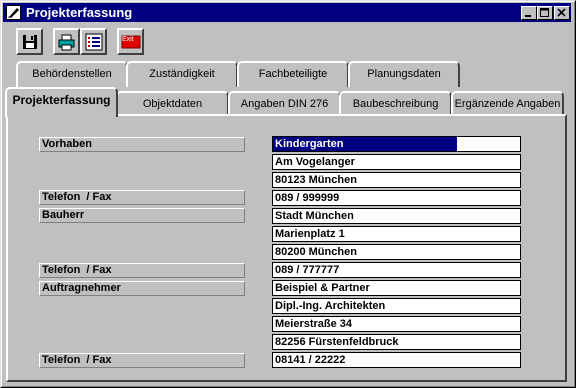 This screenshot has width=576, height=388. I want to click on list-button, so click(93, 41).